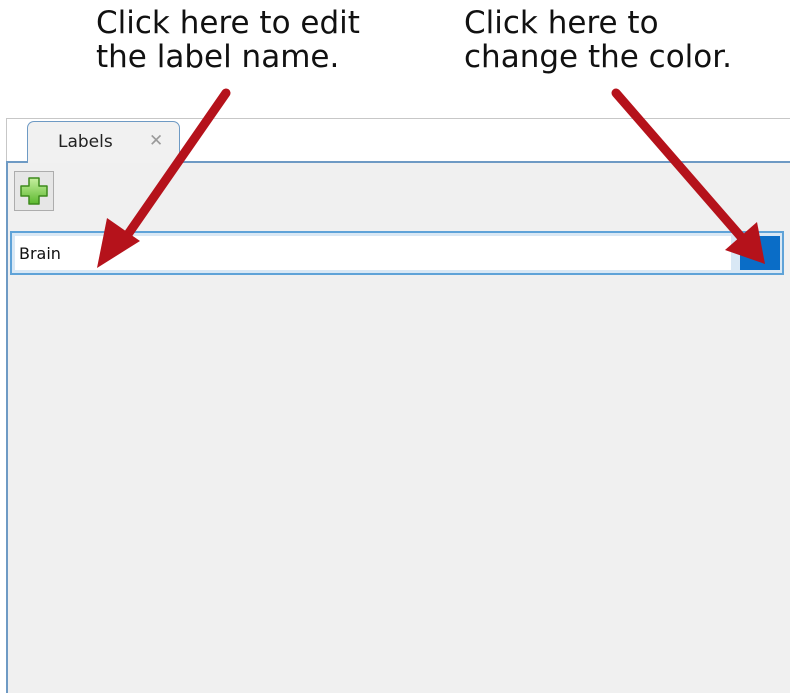 This screenshot has height=693, width=790. I want to click on change-color-annotation-line-2: change the color., so click(598, 57).